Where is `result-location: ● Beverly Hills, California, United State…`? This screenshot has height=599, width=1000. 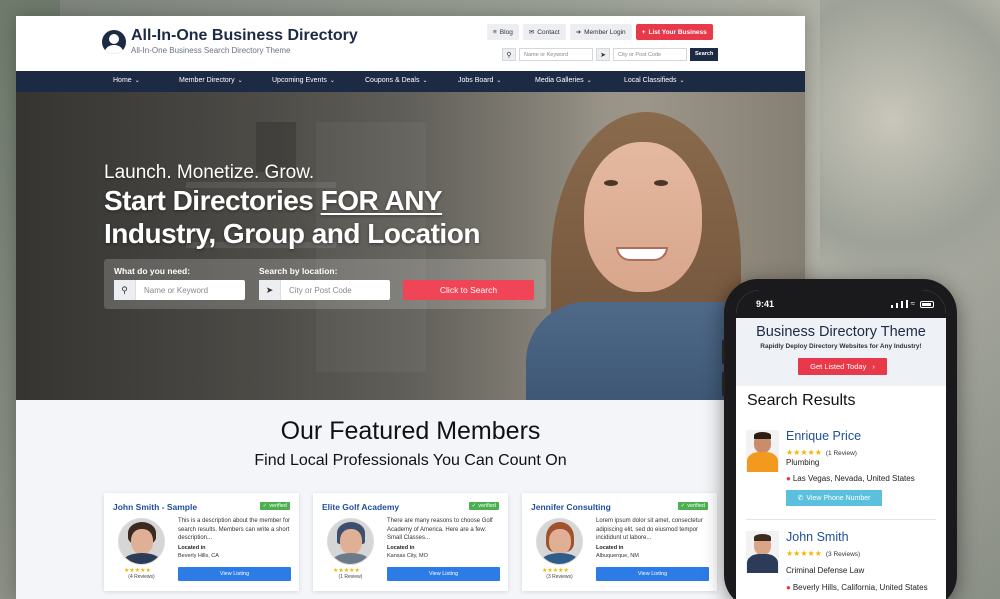
result-location: ● Beverly Hills, California, United State… is located at coordinates (857, 587).